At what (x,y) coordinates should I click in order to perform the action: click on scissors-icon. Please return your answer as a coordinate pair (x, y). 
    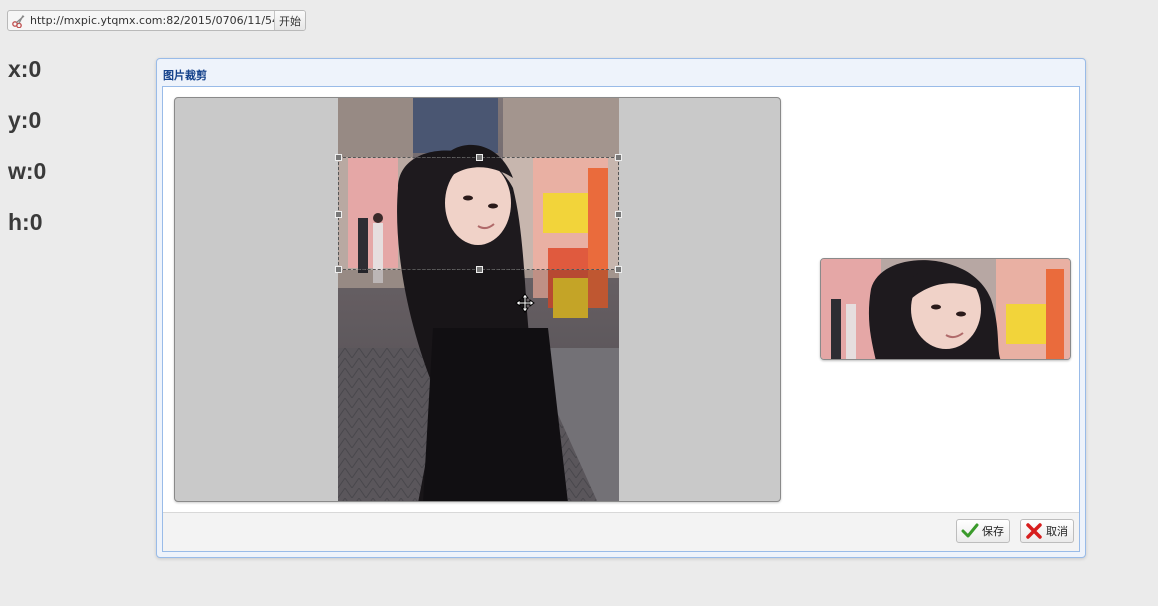
    Looking at the image, I should click on (19, 20).